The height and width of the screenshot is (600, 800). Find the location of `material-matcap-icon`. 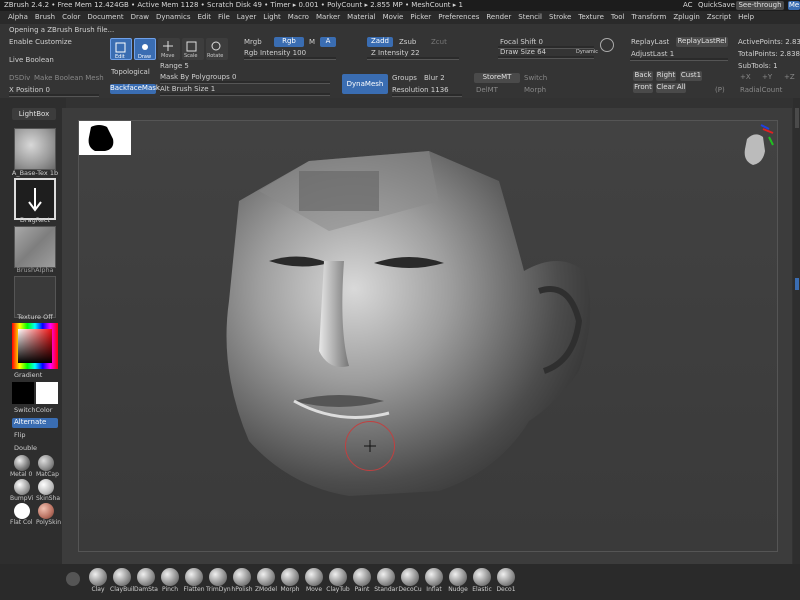

material-matcap-icon is located at coordinates (46, 463).